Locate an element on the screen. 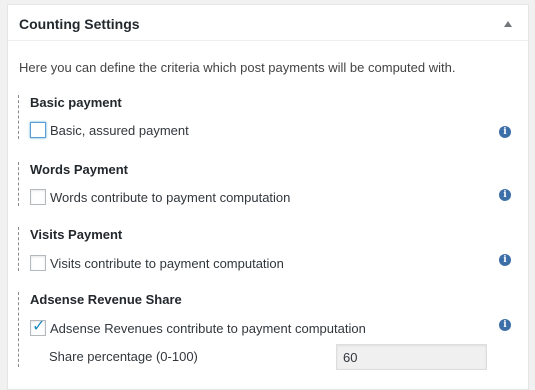 The image size is (535, 390). words-payment-option: Words contribute to payment computation is located at coordinates (160, 197).